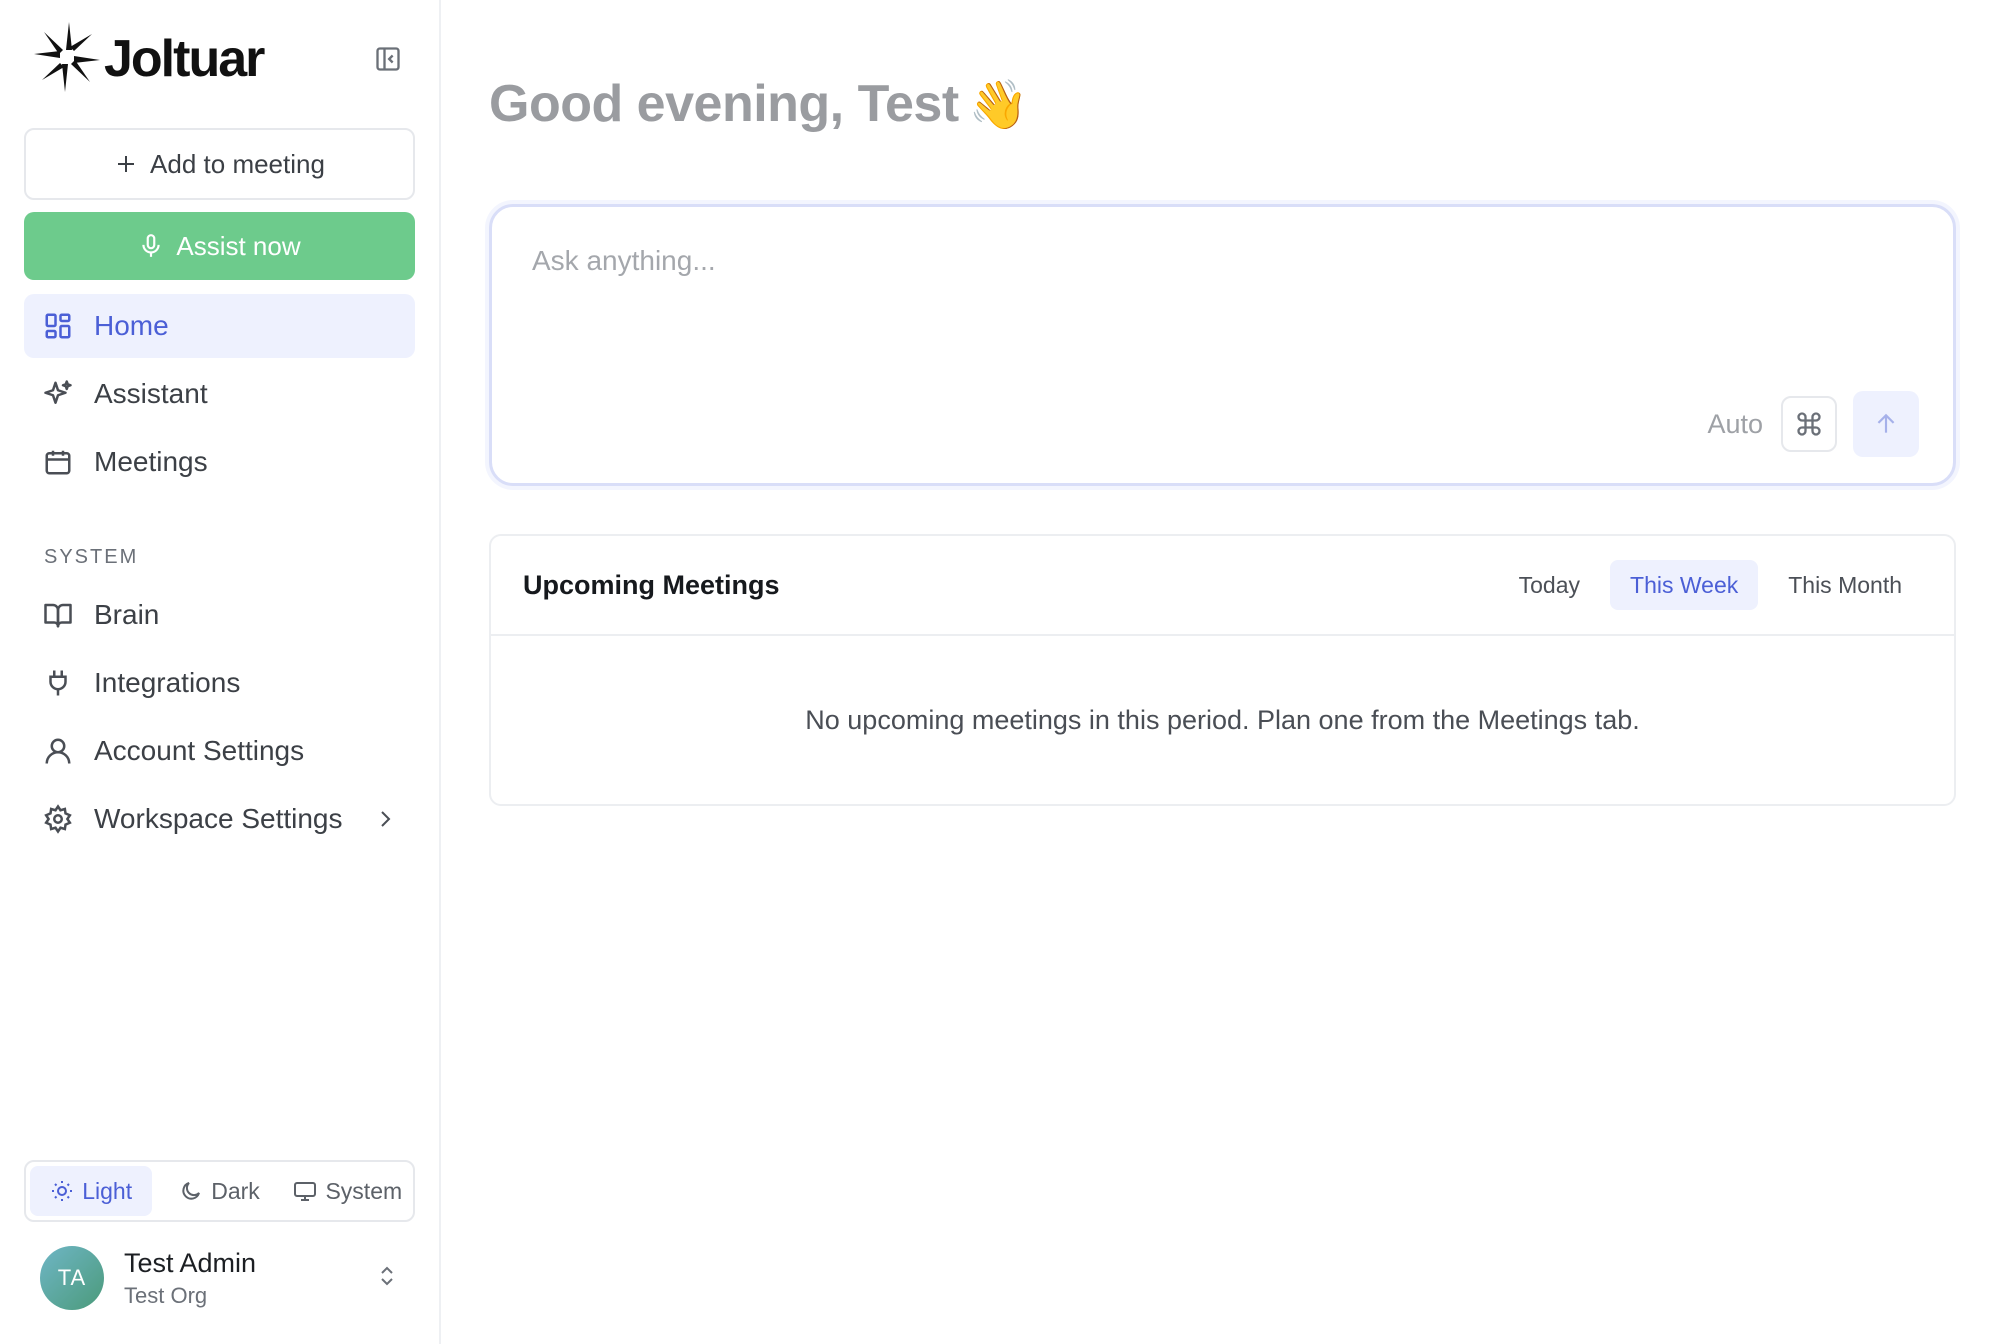  Describe the element at coordinates (1549, 585) in the screenshot. I see `tab-today: Today` at that location.